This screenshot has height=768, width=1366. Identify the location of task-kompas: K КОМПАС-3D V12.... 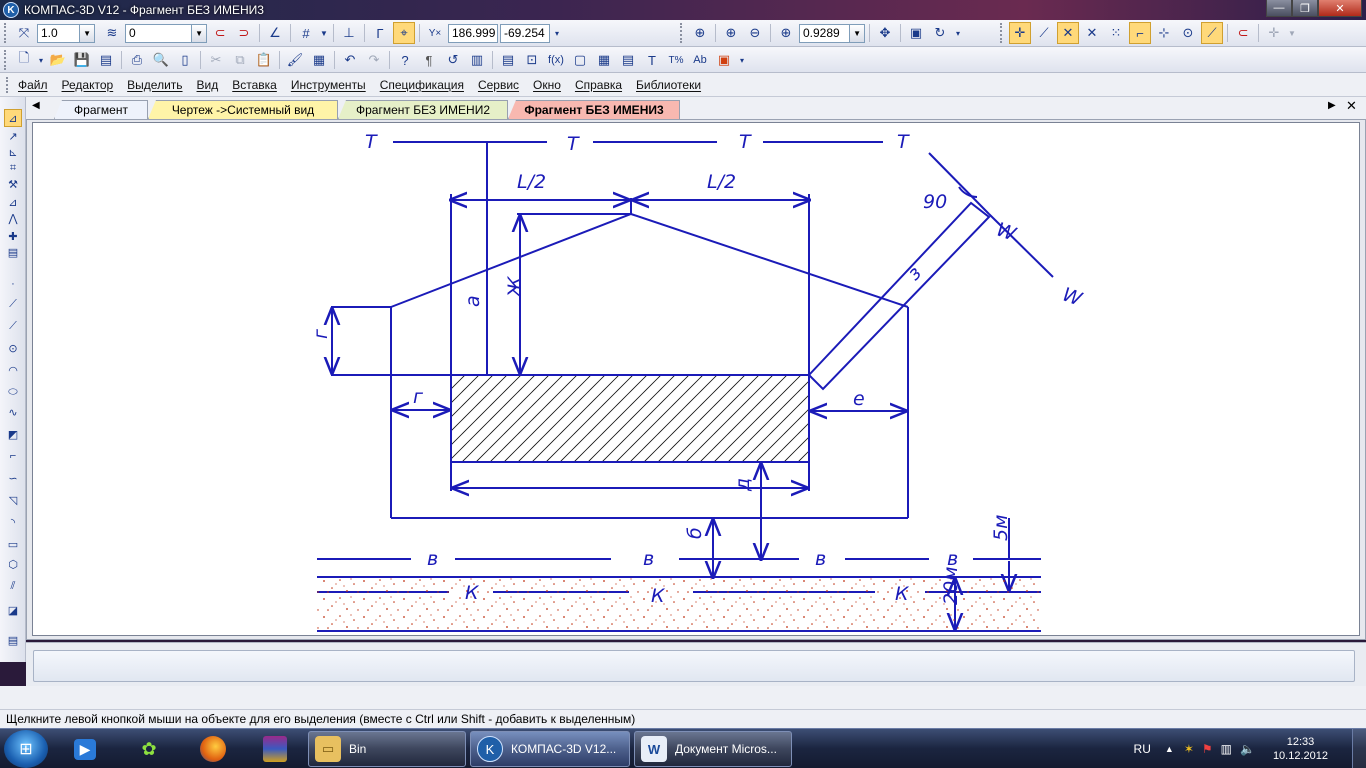
(550, 749).